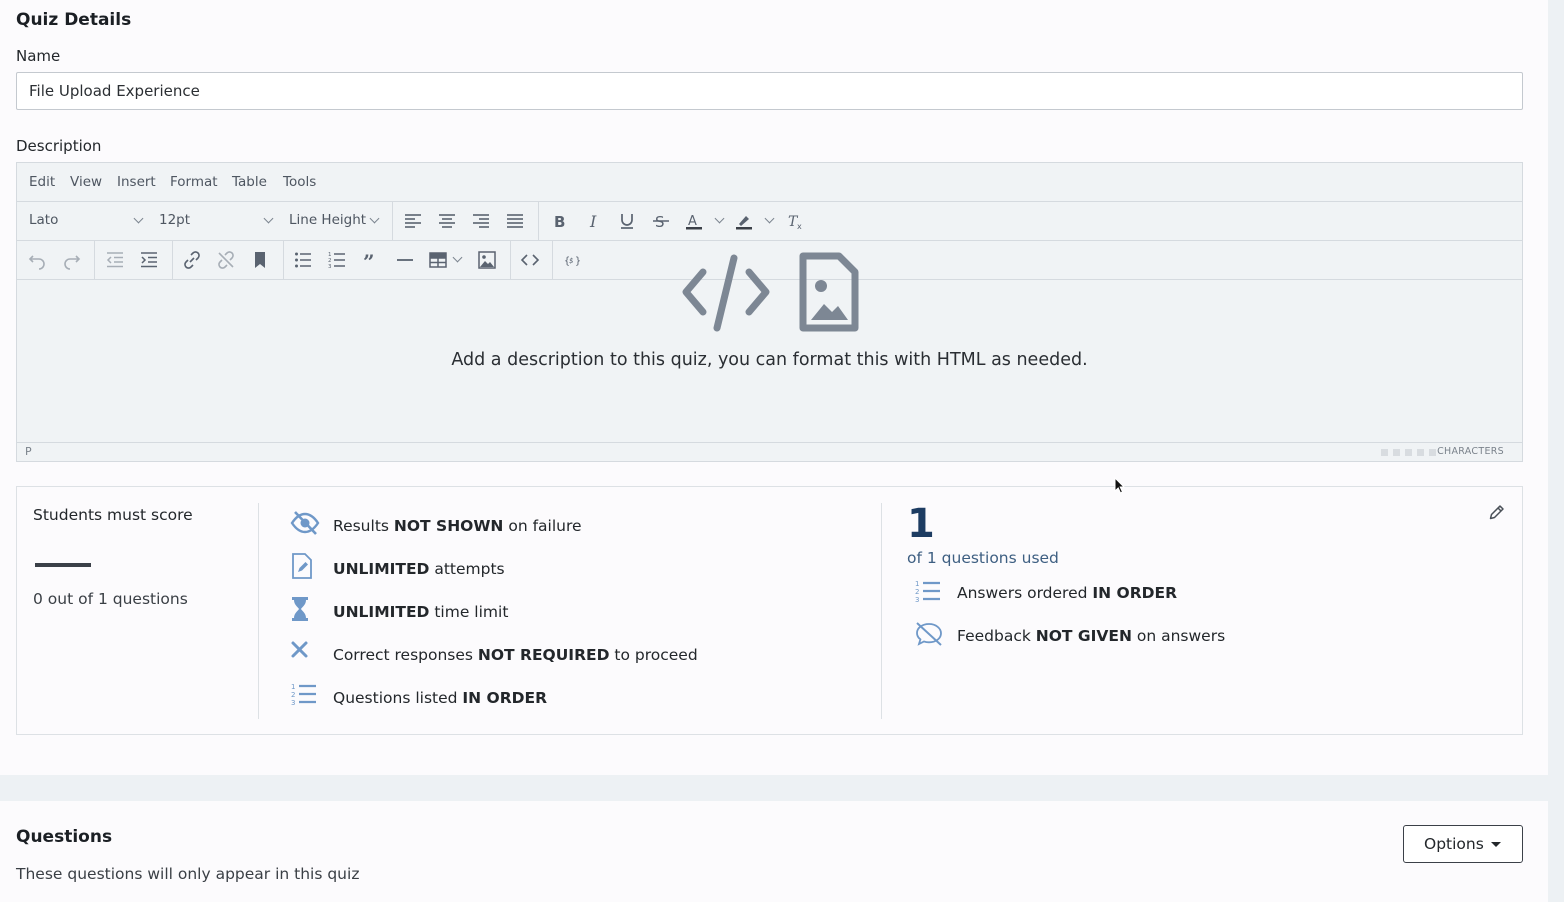  What do you see at coordinates (305, 609) in the screenshot?
I see `hourglass-icon` at bounding box center [305, 609].